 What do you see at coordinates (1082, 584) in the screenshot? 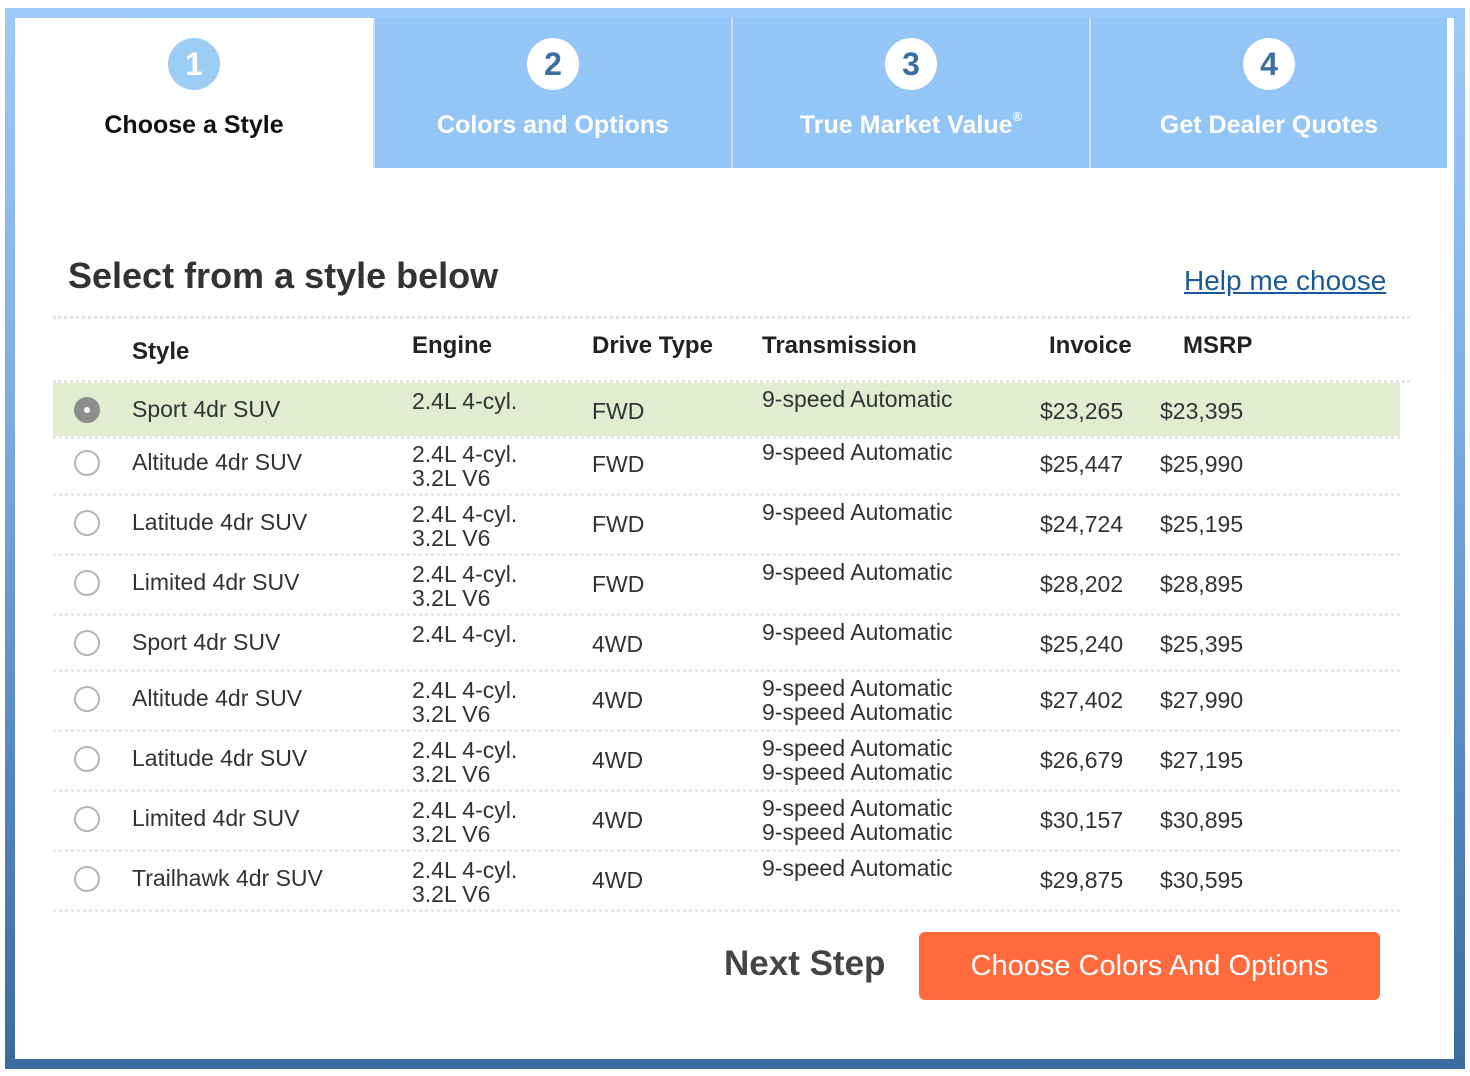
I see `invoice-price: $28,202` at bounding box center [1082, 584].